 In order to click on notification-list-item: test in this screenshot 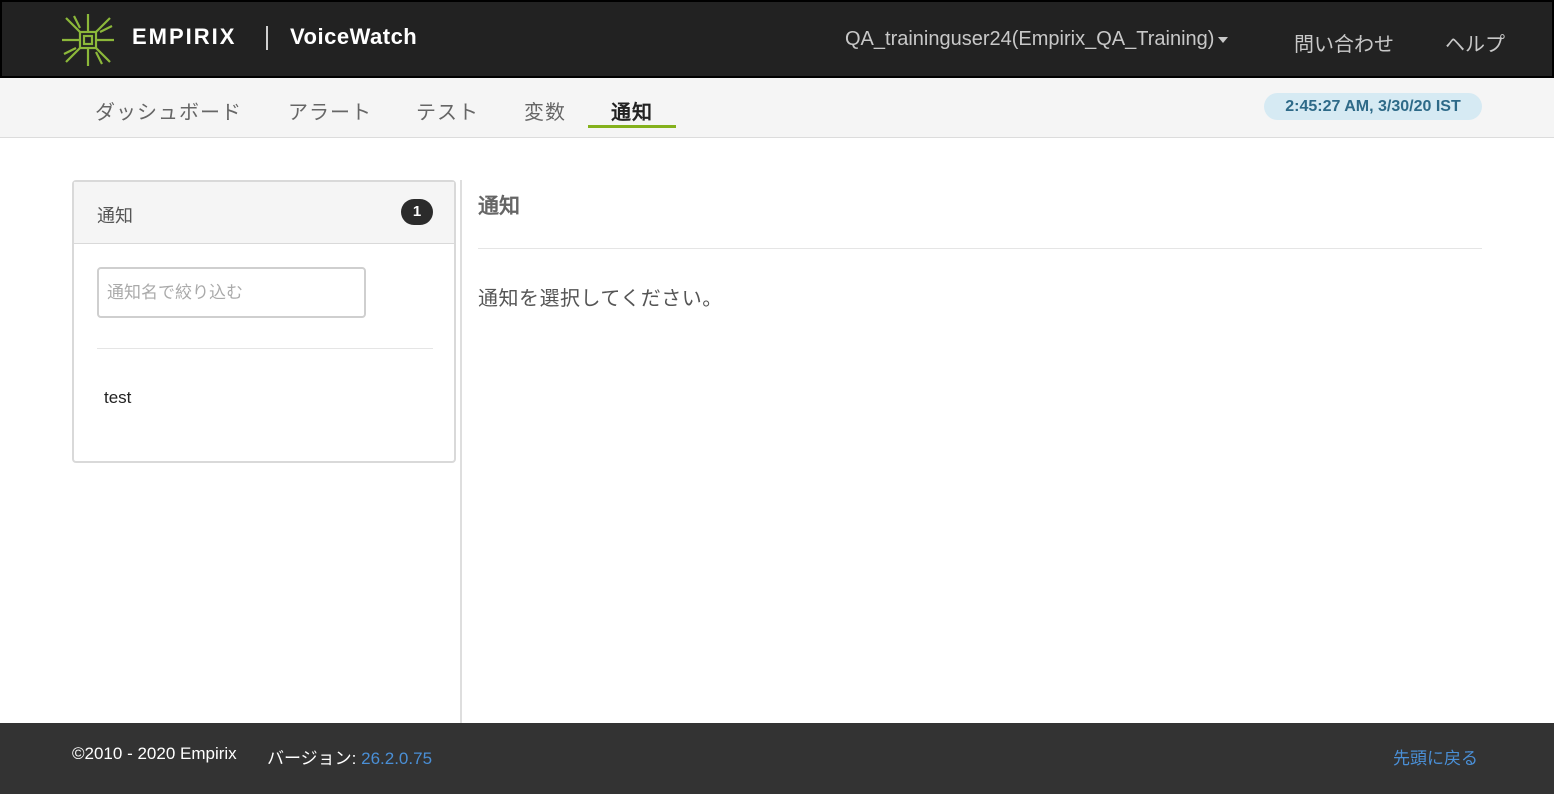, I will do `click(117, 398)`.